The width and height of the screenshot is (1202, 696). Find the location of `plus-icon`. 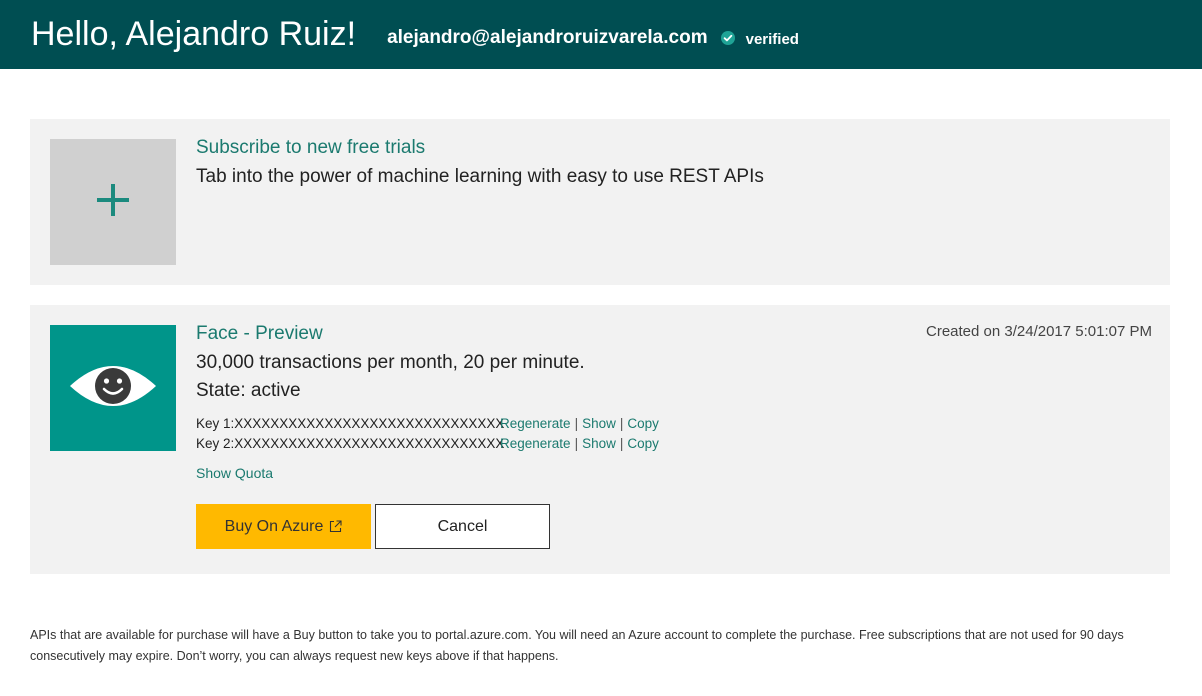

plus-icon is located at coordinates (113, 202).